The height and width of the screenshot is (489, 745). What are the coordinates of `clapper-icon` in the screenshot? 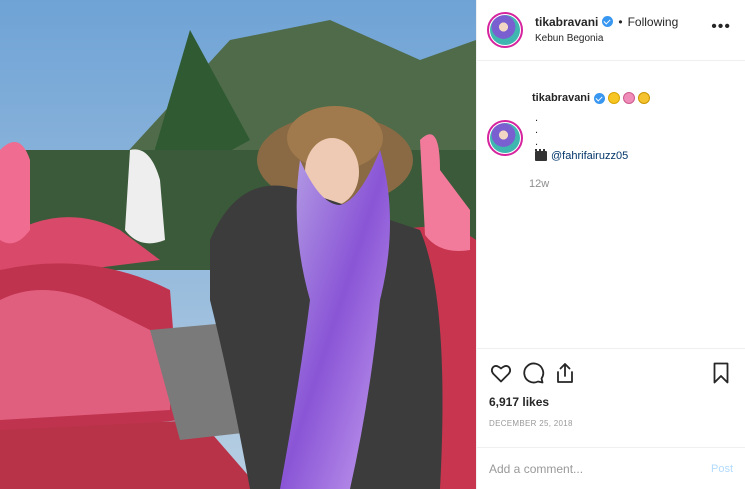 It's located at (541, 155).